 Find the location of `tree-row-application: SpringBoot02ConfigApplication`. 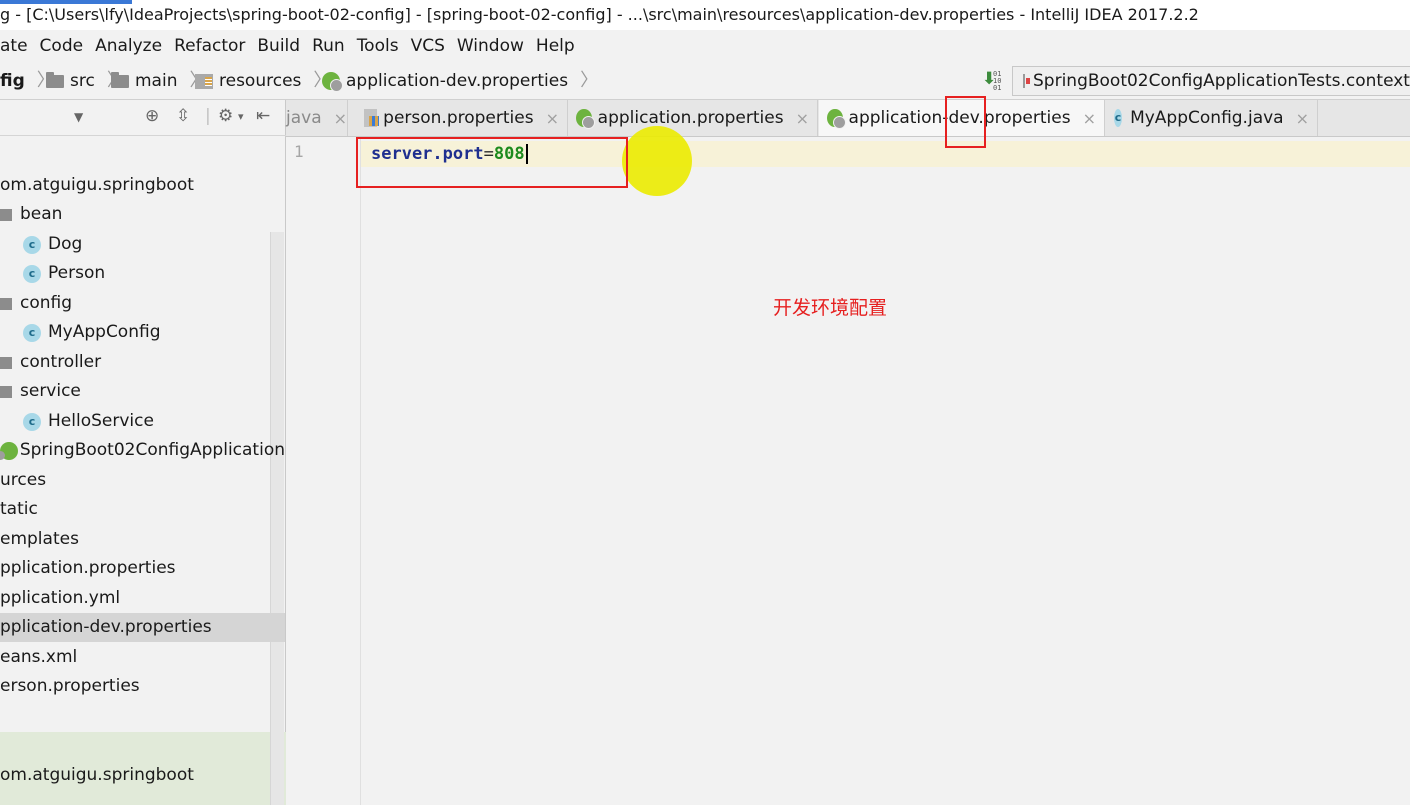

tree-row-application: SpringBoot02ConfigApplication is located at coordinates (142, 450).